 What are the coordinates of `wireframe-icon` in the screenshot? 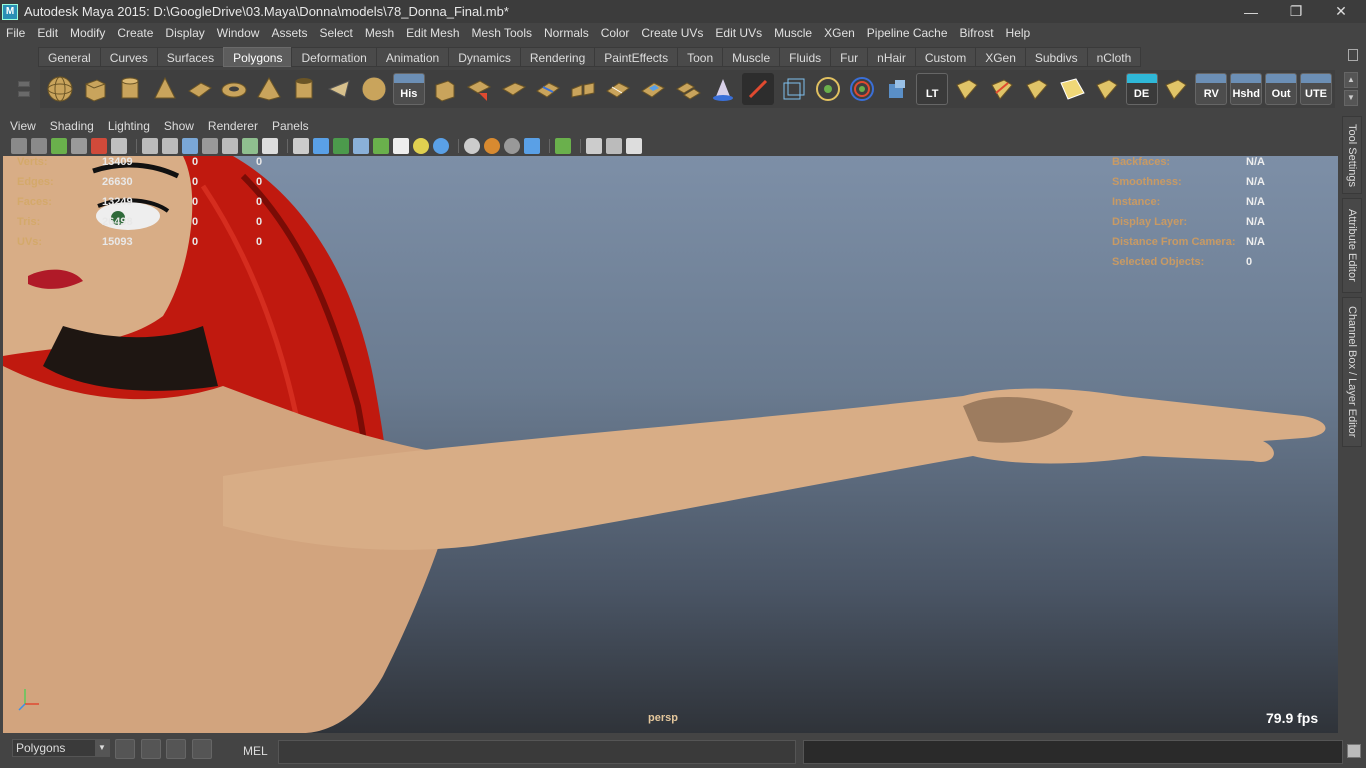 It's located at (150, 146).